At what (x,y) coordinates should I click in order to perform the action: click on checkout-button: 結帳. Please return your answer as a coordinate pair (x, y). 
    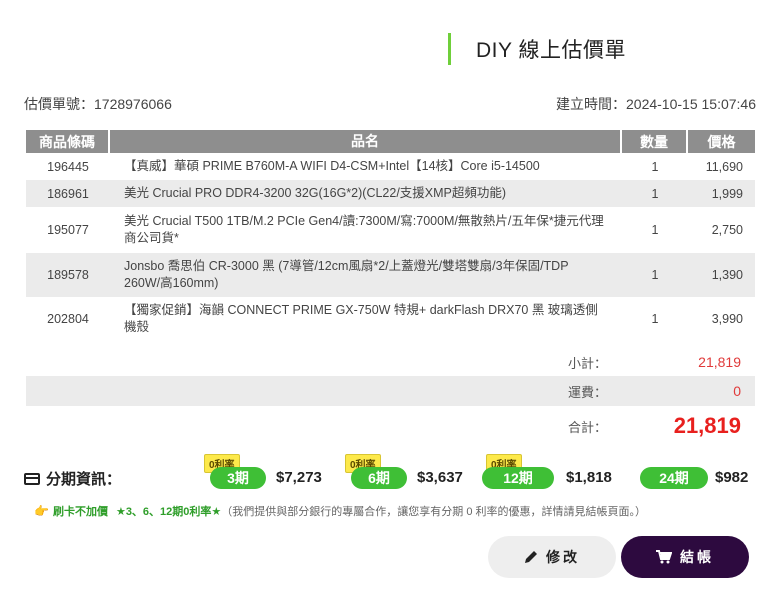
    Looking at the image, I should click on (685, 557).